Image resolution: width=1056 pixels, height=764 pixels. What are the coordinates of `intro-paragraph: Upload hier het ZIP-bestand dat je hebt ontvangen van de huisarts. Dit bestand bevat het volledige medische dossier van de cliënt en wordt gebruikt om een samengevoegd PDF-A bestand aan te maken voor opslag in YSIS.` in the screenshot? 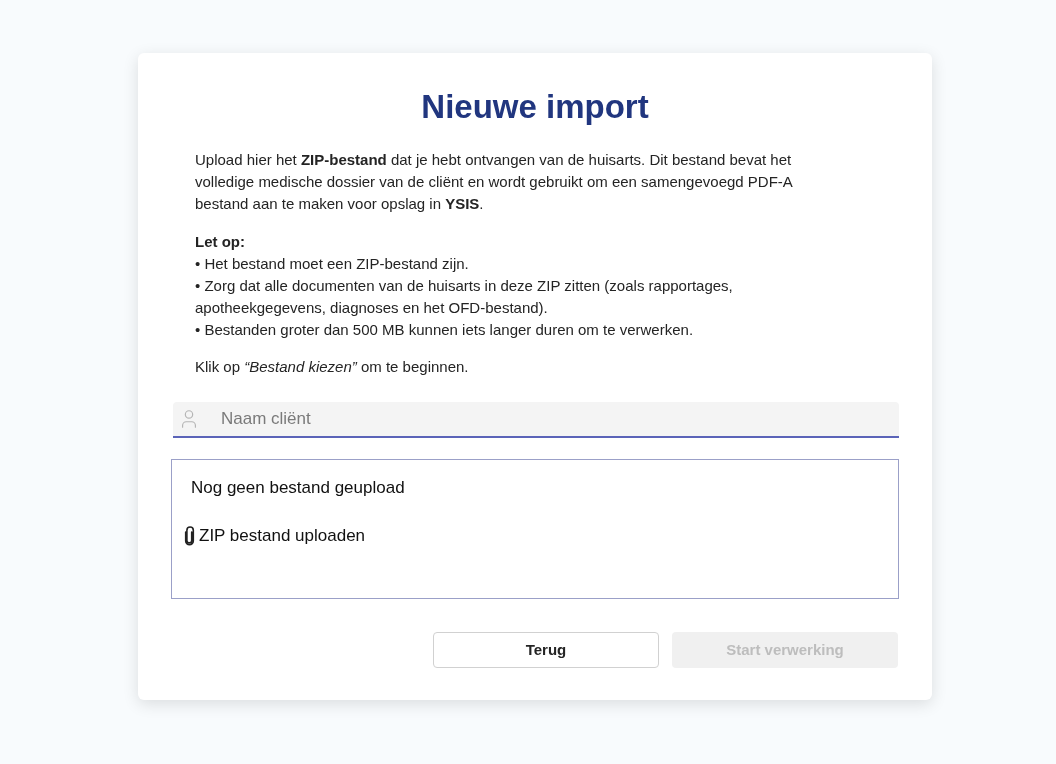 It's located at (494, 182).